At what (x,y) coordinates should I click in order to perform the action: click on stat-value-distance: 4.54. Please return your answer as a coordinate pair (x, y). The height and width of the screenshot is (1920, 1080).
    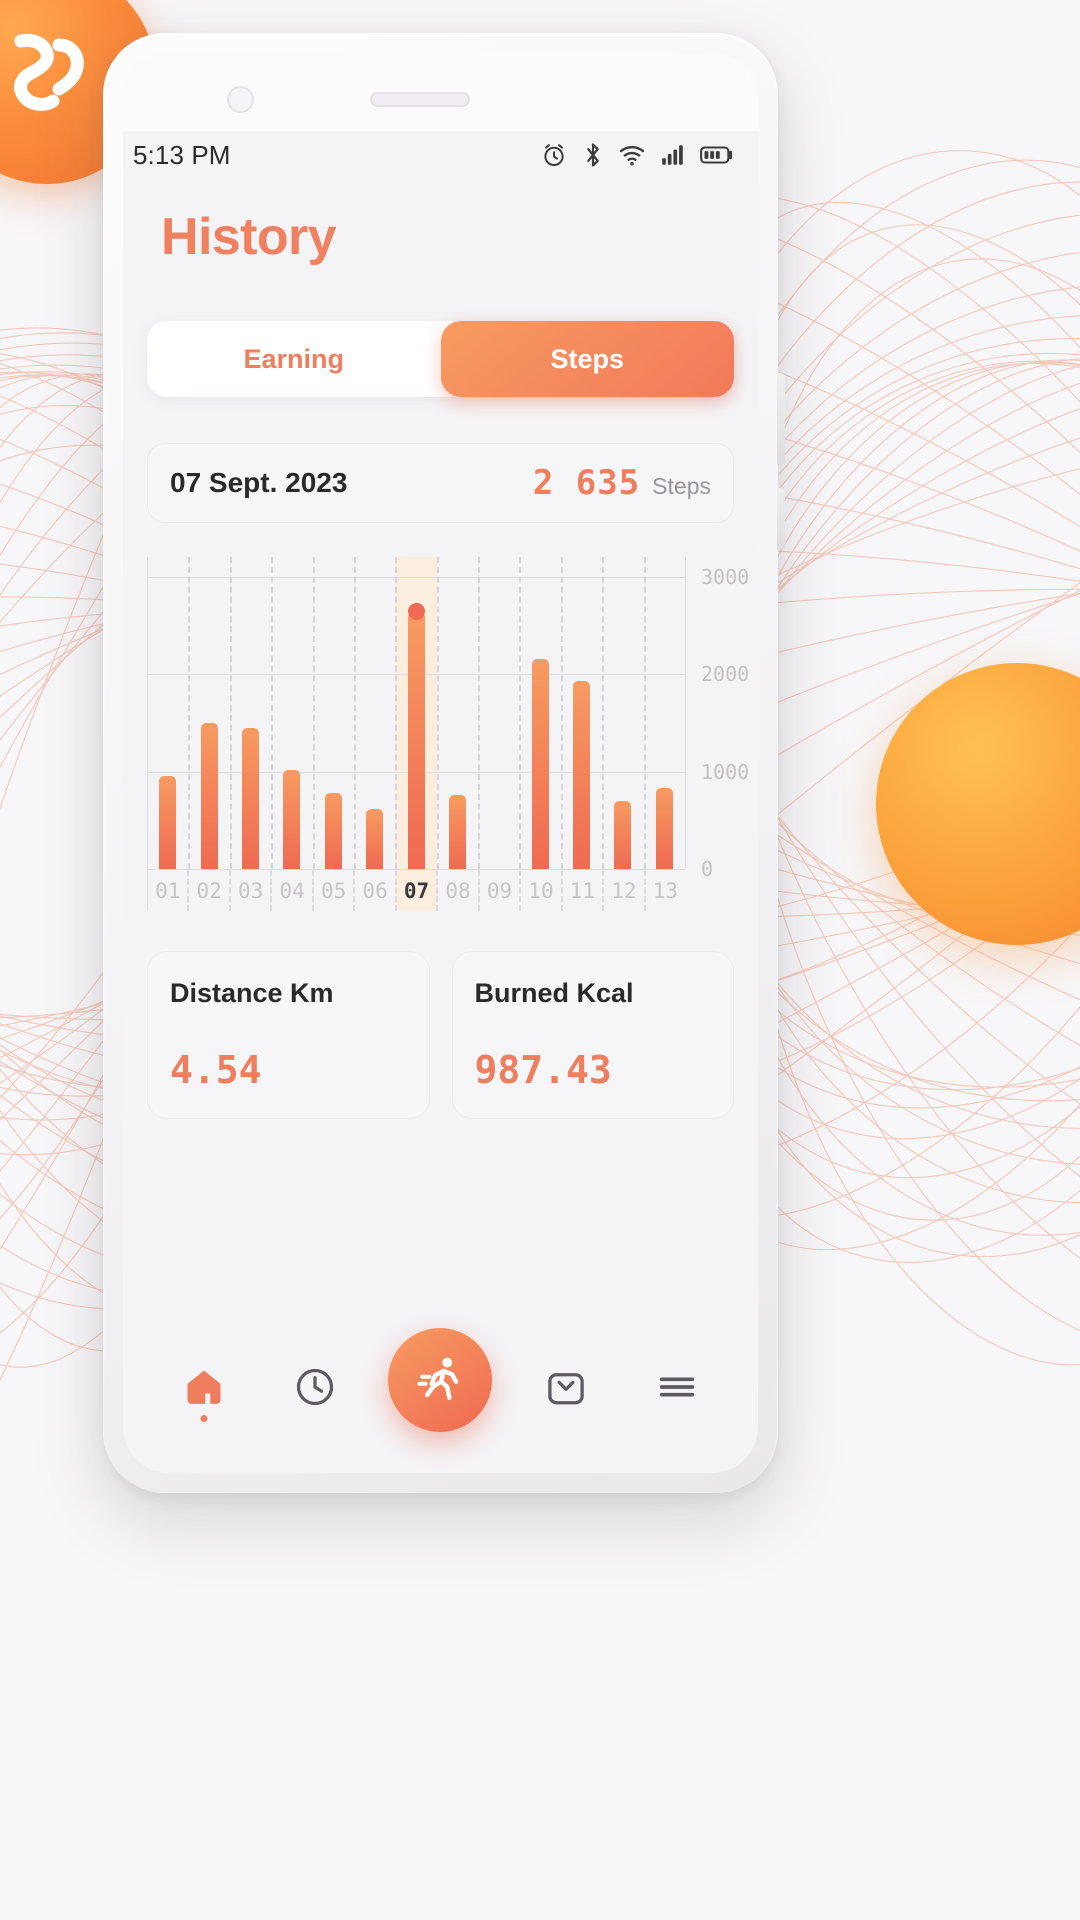
    Looking at the image, I should click on (216, 1070).